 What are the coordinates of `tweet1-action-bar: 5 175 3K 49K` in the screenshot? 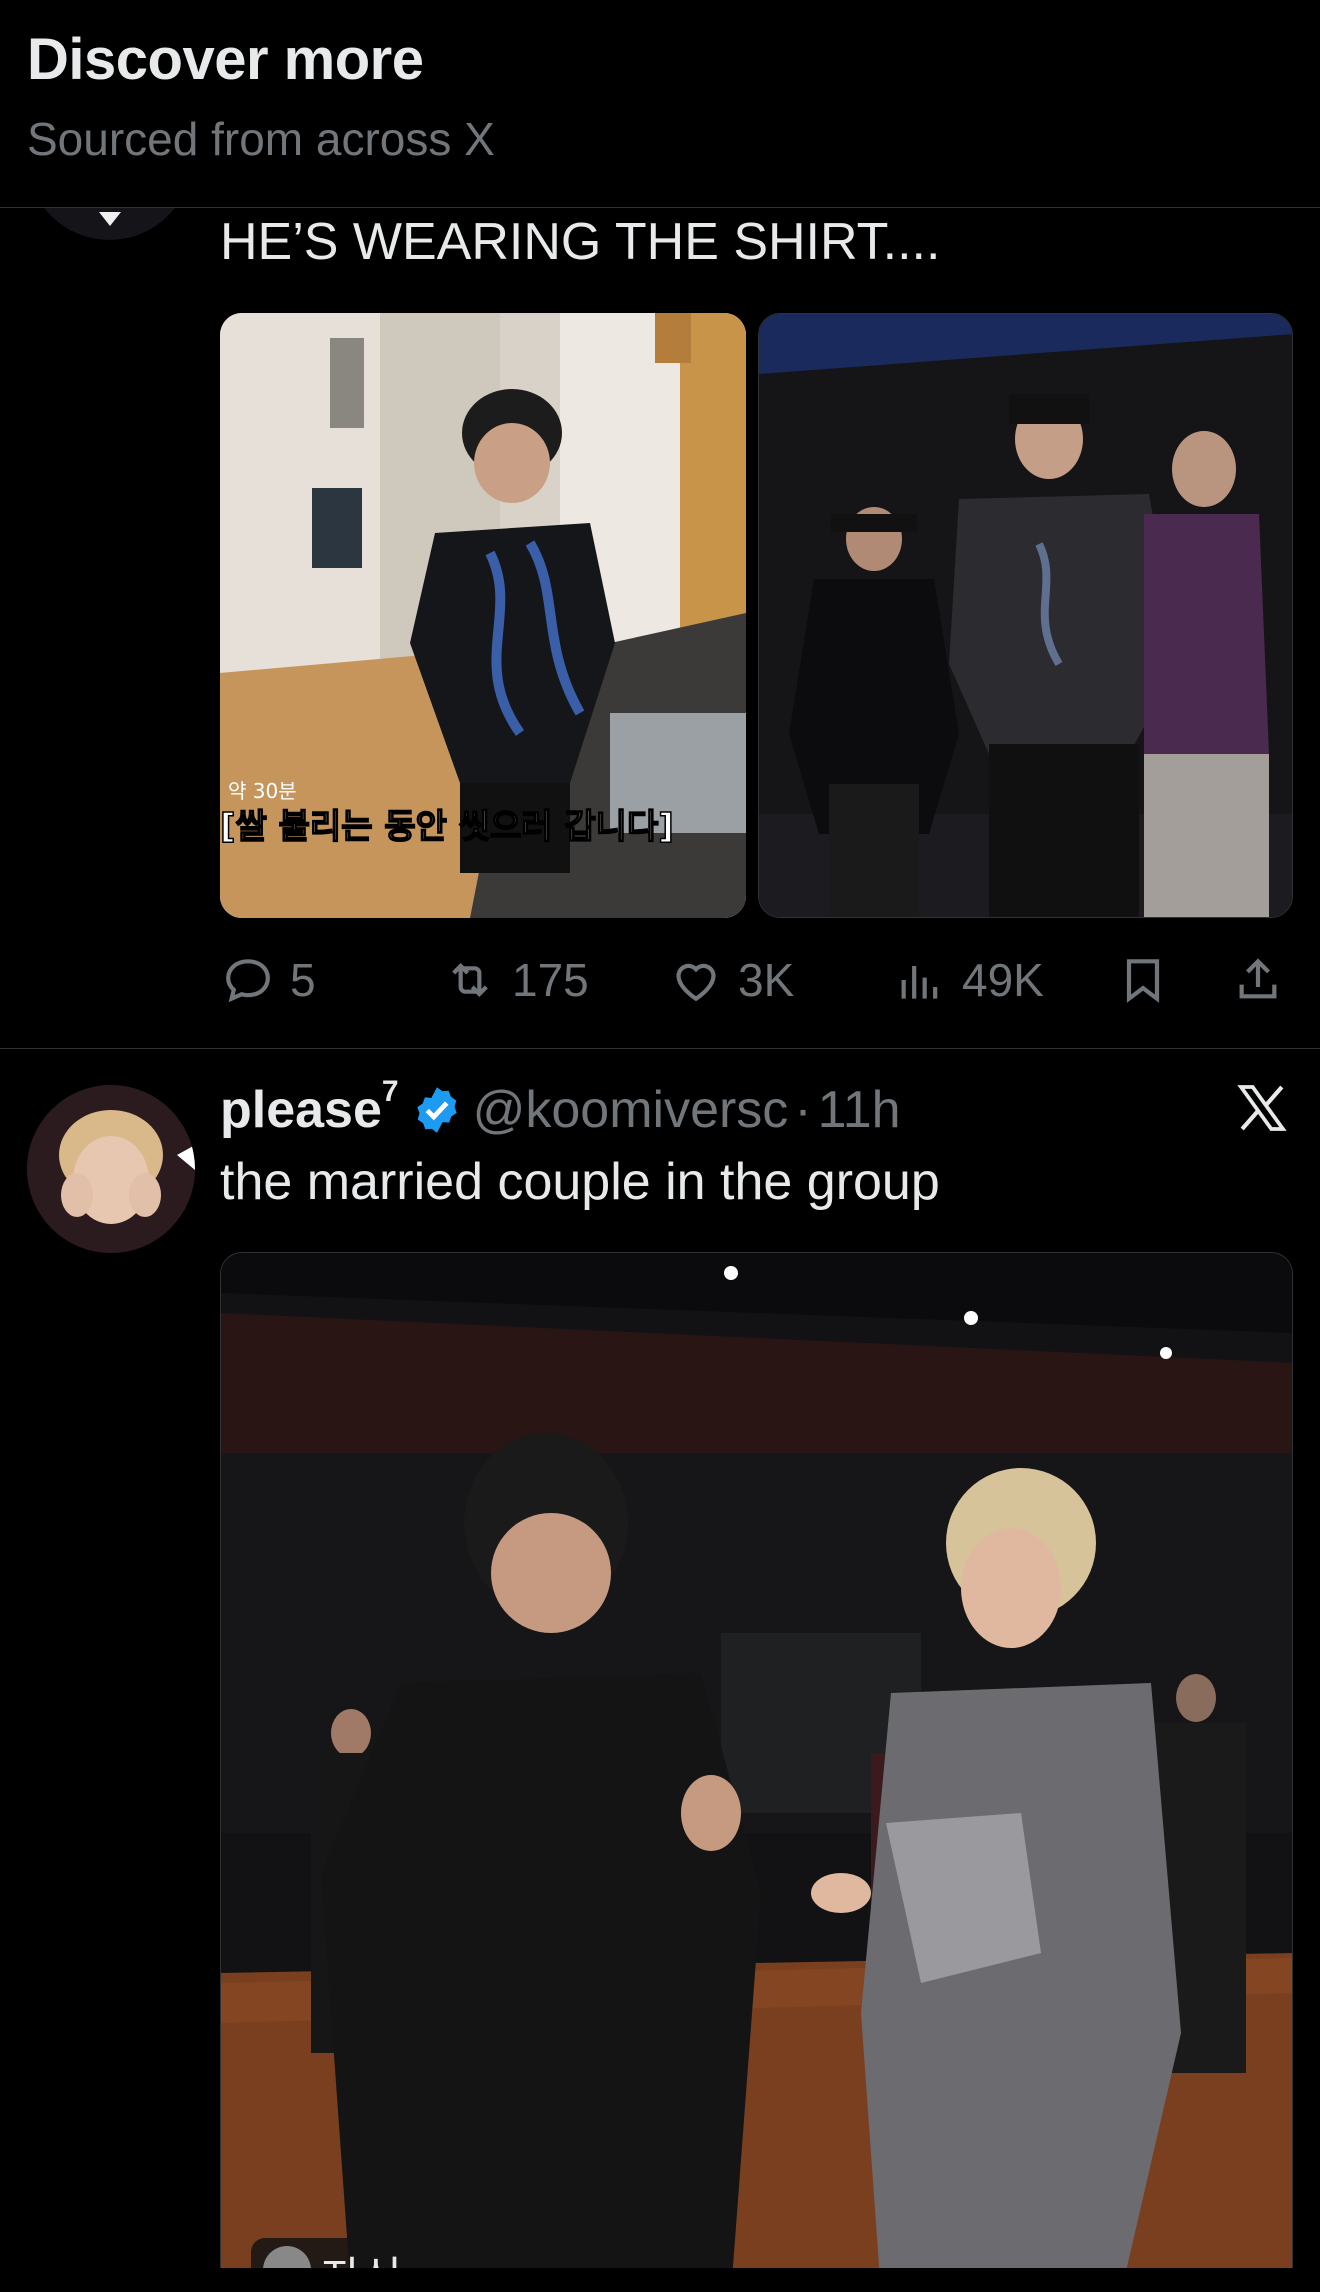 It's located at (757, 980).